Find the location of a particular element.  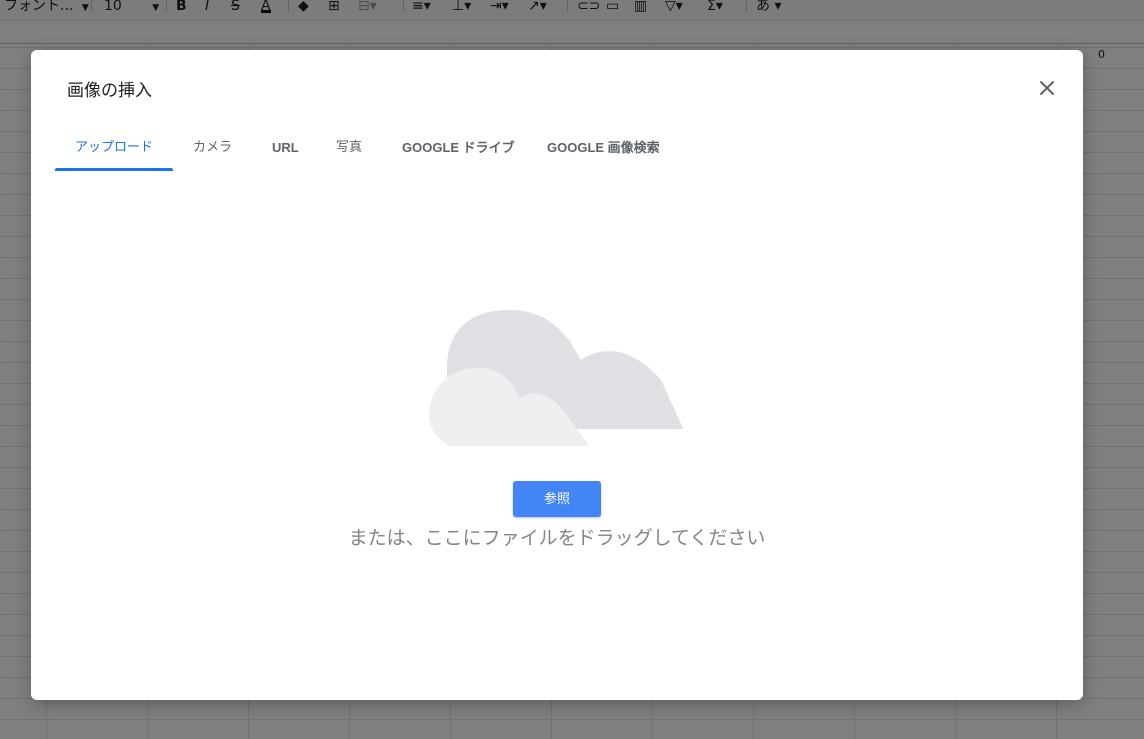

tab-url: URL is located at coordinates (285, 153).